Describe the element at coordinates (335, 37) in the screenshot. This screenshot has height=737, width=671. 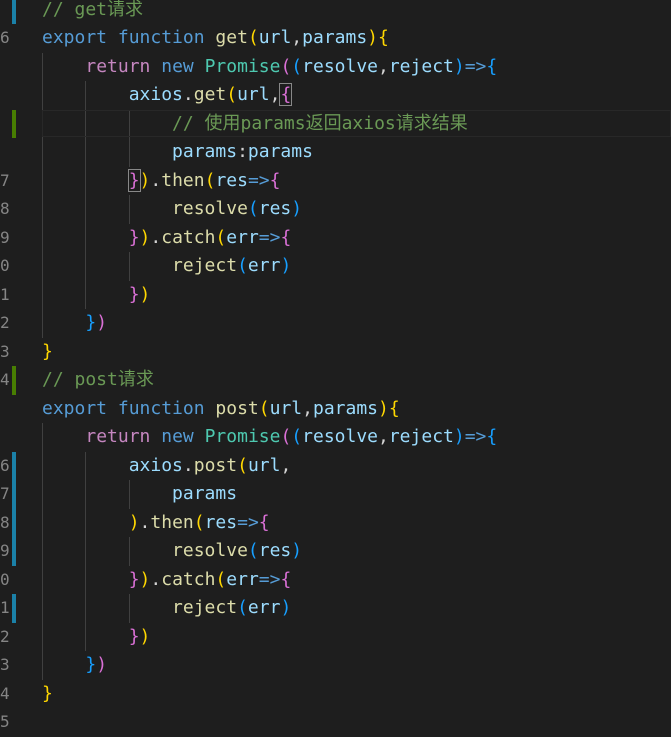
I see `code-token: params` at that location.